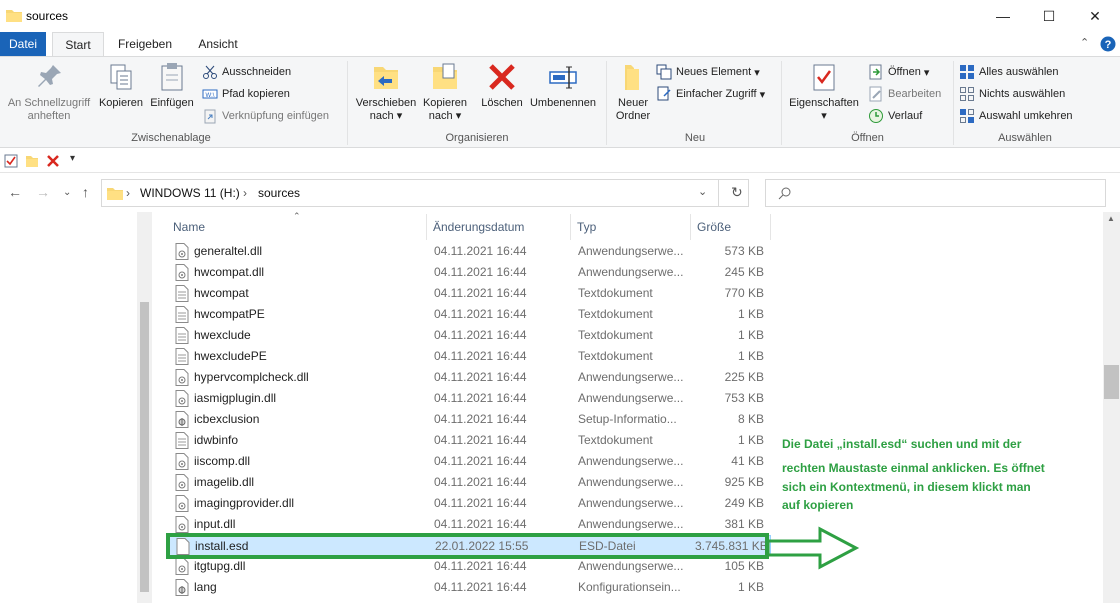 This screenshot has width=1120, height=603. Describe the element at coordinates (1009, 72) in the screenshot. I see `select-all-button: Alles auswählen` at that location.